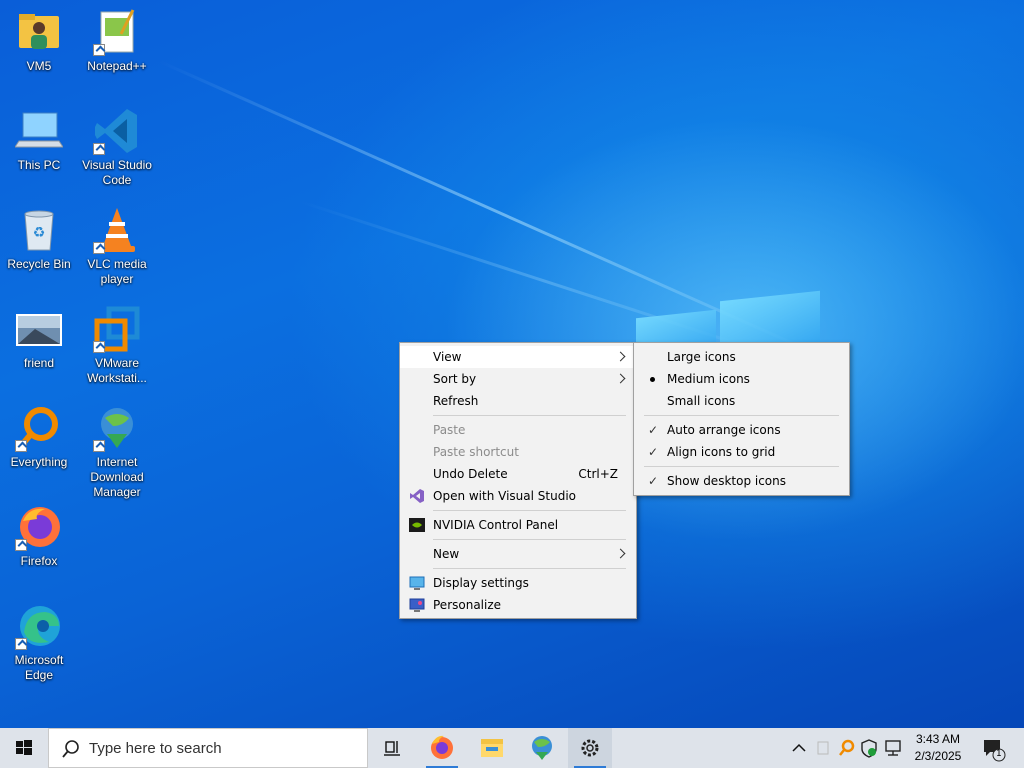 The width and height of the screenshot is (1024, 771). I want to click on image-file-icon, so click(39, 329).